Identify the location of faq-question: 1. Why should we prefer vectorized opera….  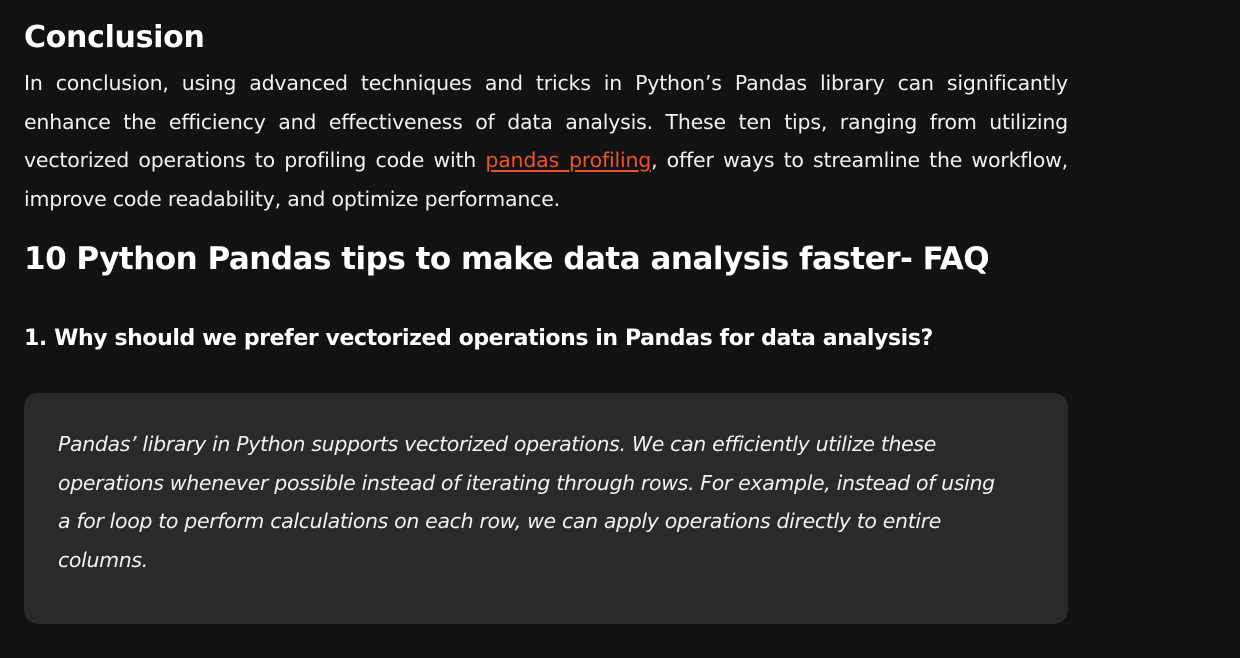
(478, 338).